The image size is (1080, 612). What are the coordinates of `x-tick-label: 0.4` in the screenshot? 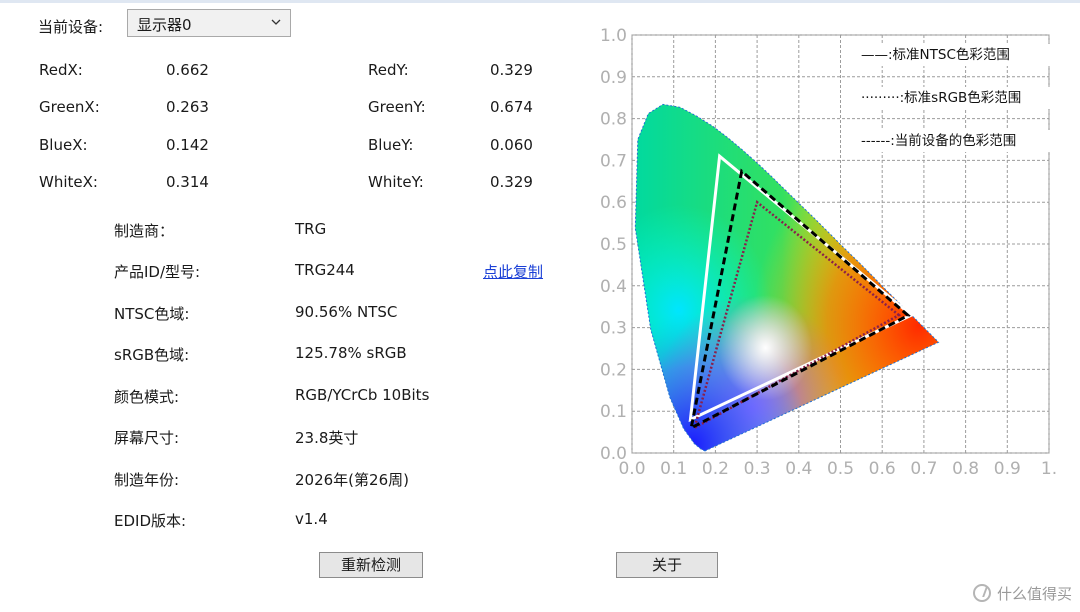 It's located at (798, 469).